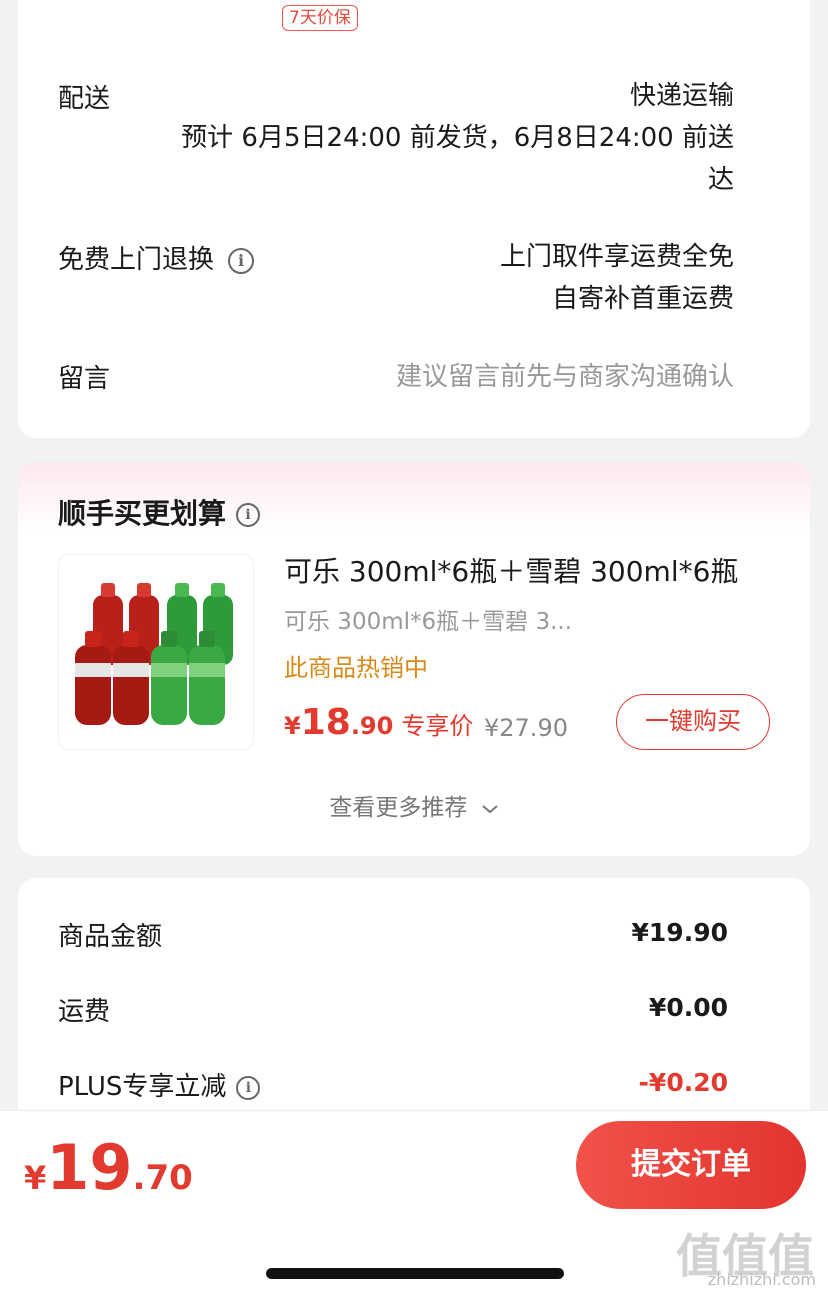 This screenshot has height=1296, width=828. What do you see at coordinates (683, 1082) in the screenshot?
I see `plus-discount-value: -¥0.20` at bounding box center [683, 1082].